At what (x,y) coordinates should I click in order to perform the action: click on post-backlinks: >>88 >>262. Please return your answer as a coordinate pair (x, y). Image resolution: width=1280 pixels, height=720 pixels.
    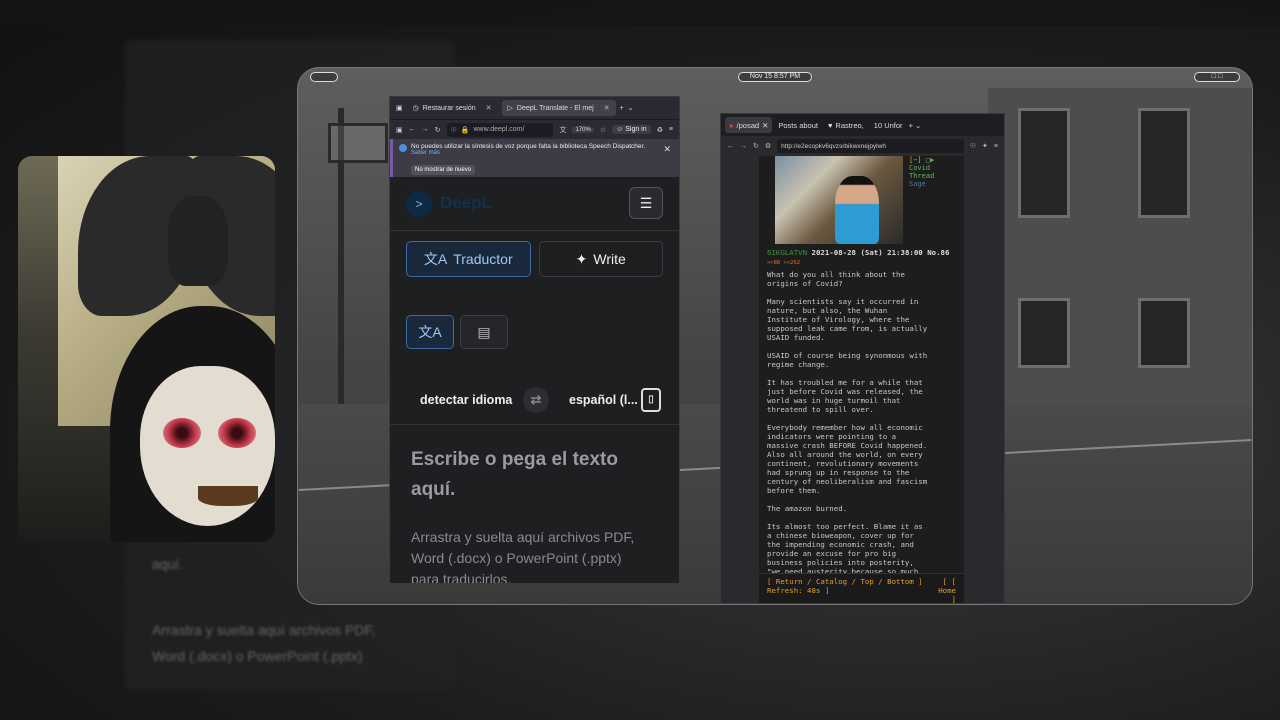
    Looking at the image, I should click on (783, 263).